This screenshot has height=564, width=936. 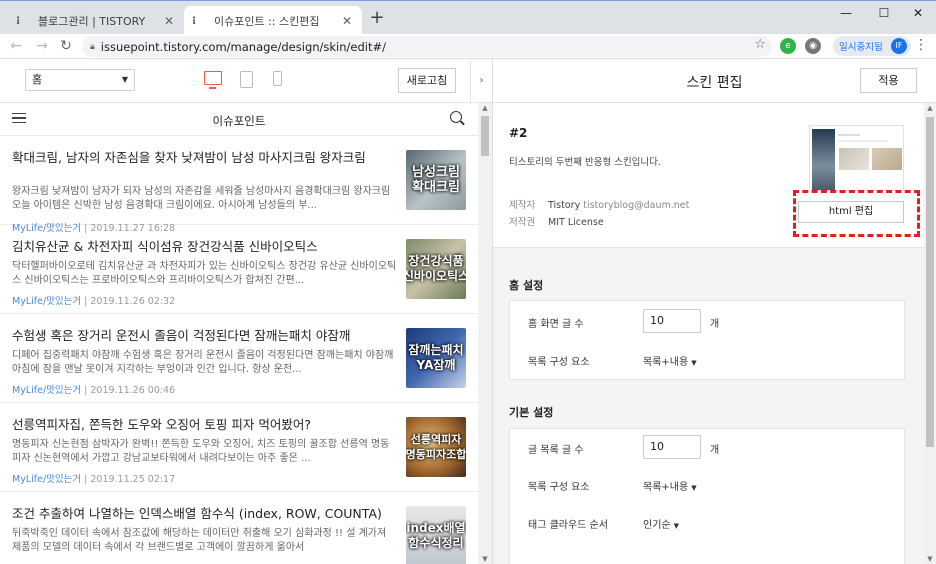 I want to click on preview-scrollbar: ▲ ▼, so click(x=485, y=333).